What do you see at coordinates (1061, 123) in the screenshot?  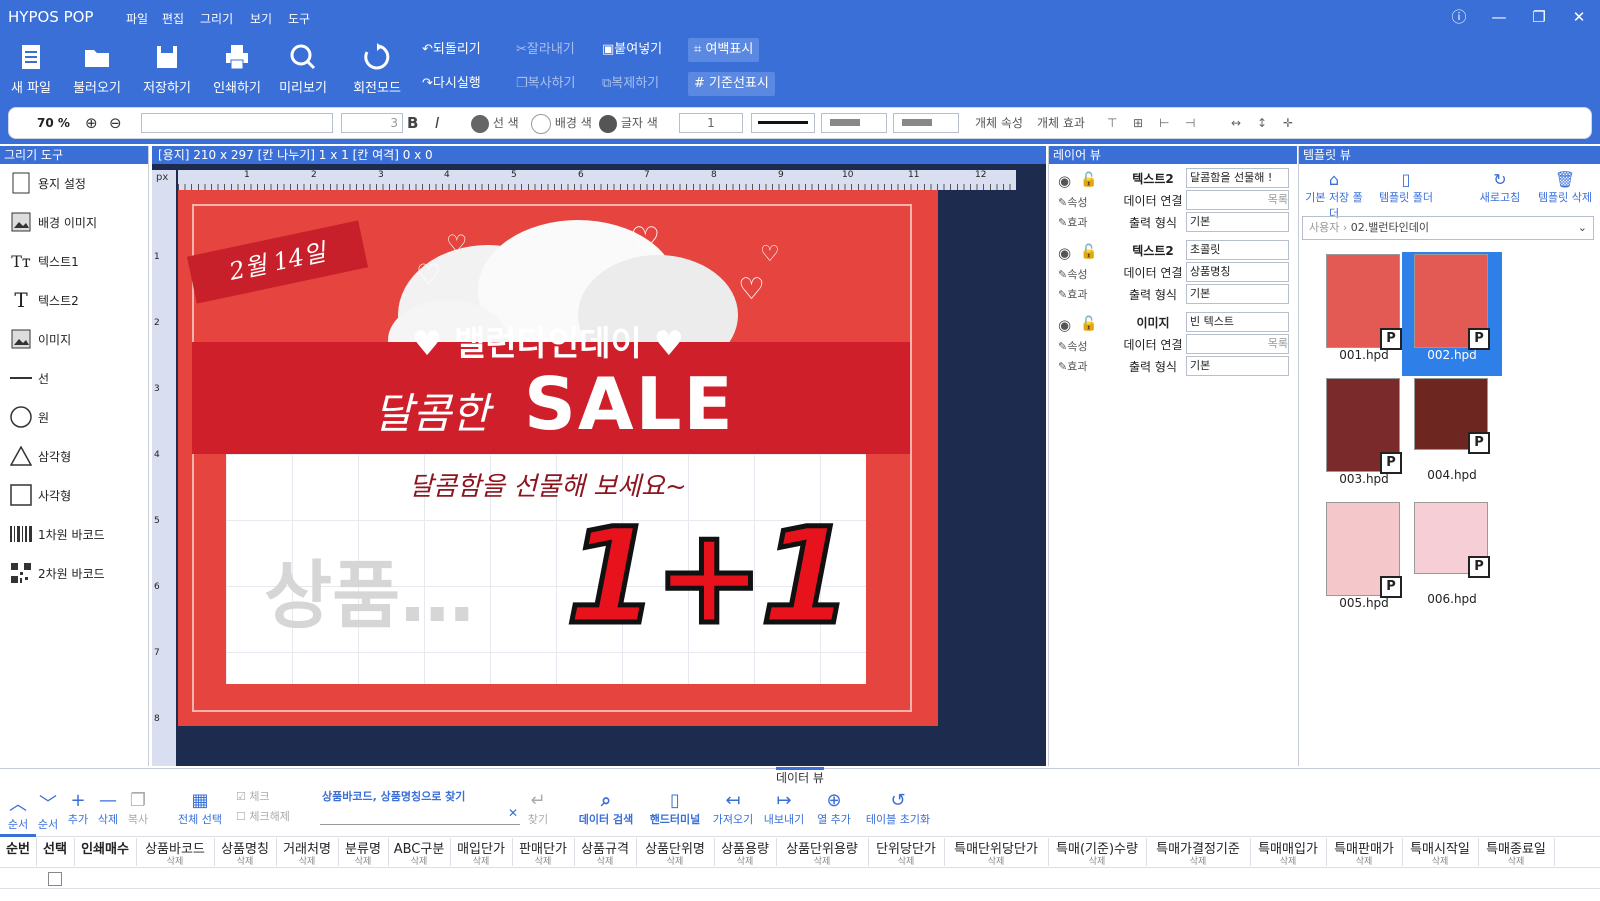 I see `object-effect-button: 개체 효과` at bounding box center [1061, 123].